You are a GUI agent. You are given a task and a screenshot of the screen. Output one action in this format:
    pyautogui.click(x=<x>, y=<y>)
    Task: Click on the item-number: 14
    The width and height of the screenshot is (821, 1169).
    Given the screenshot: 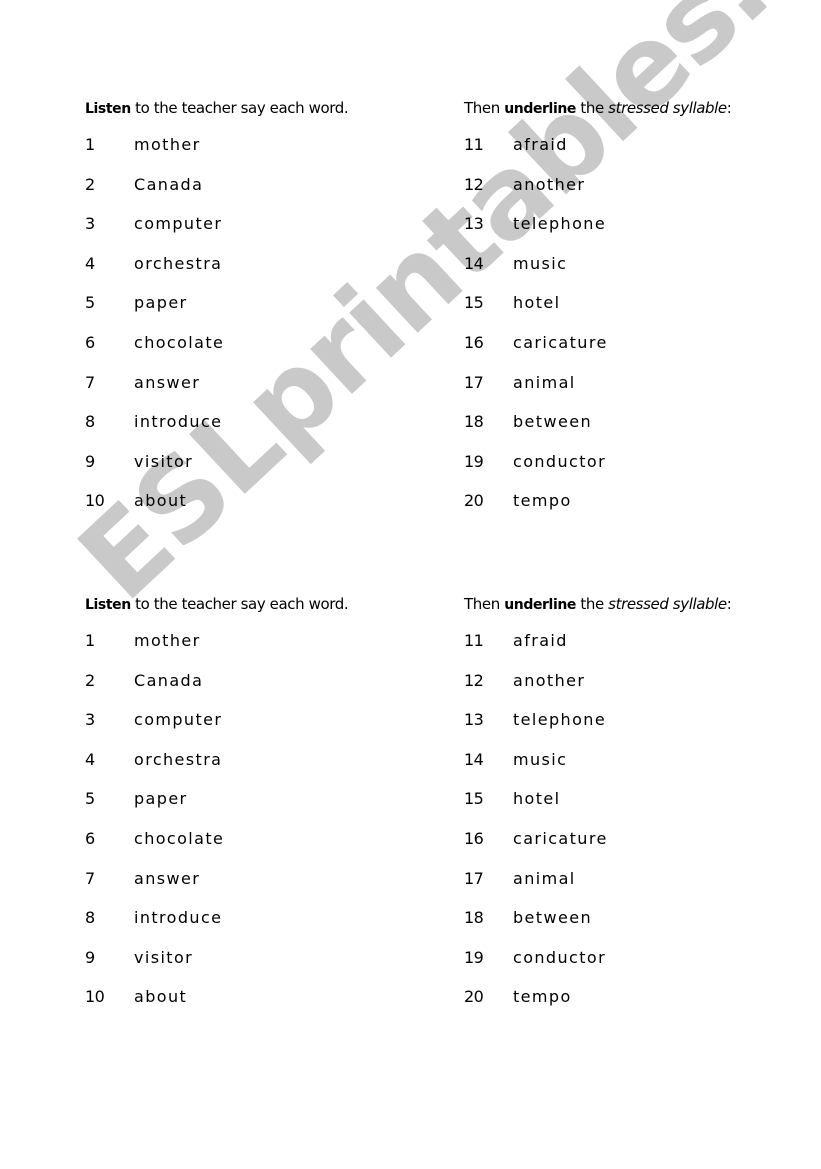 What is the action you would take?
    pyautogui.click(x=474, y=263)
    